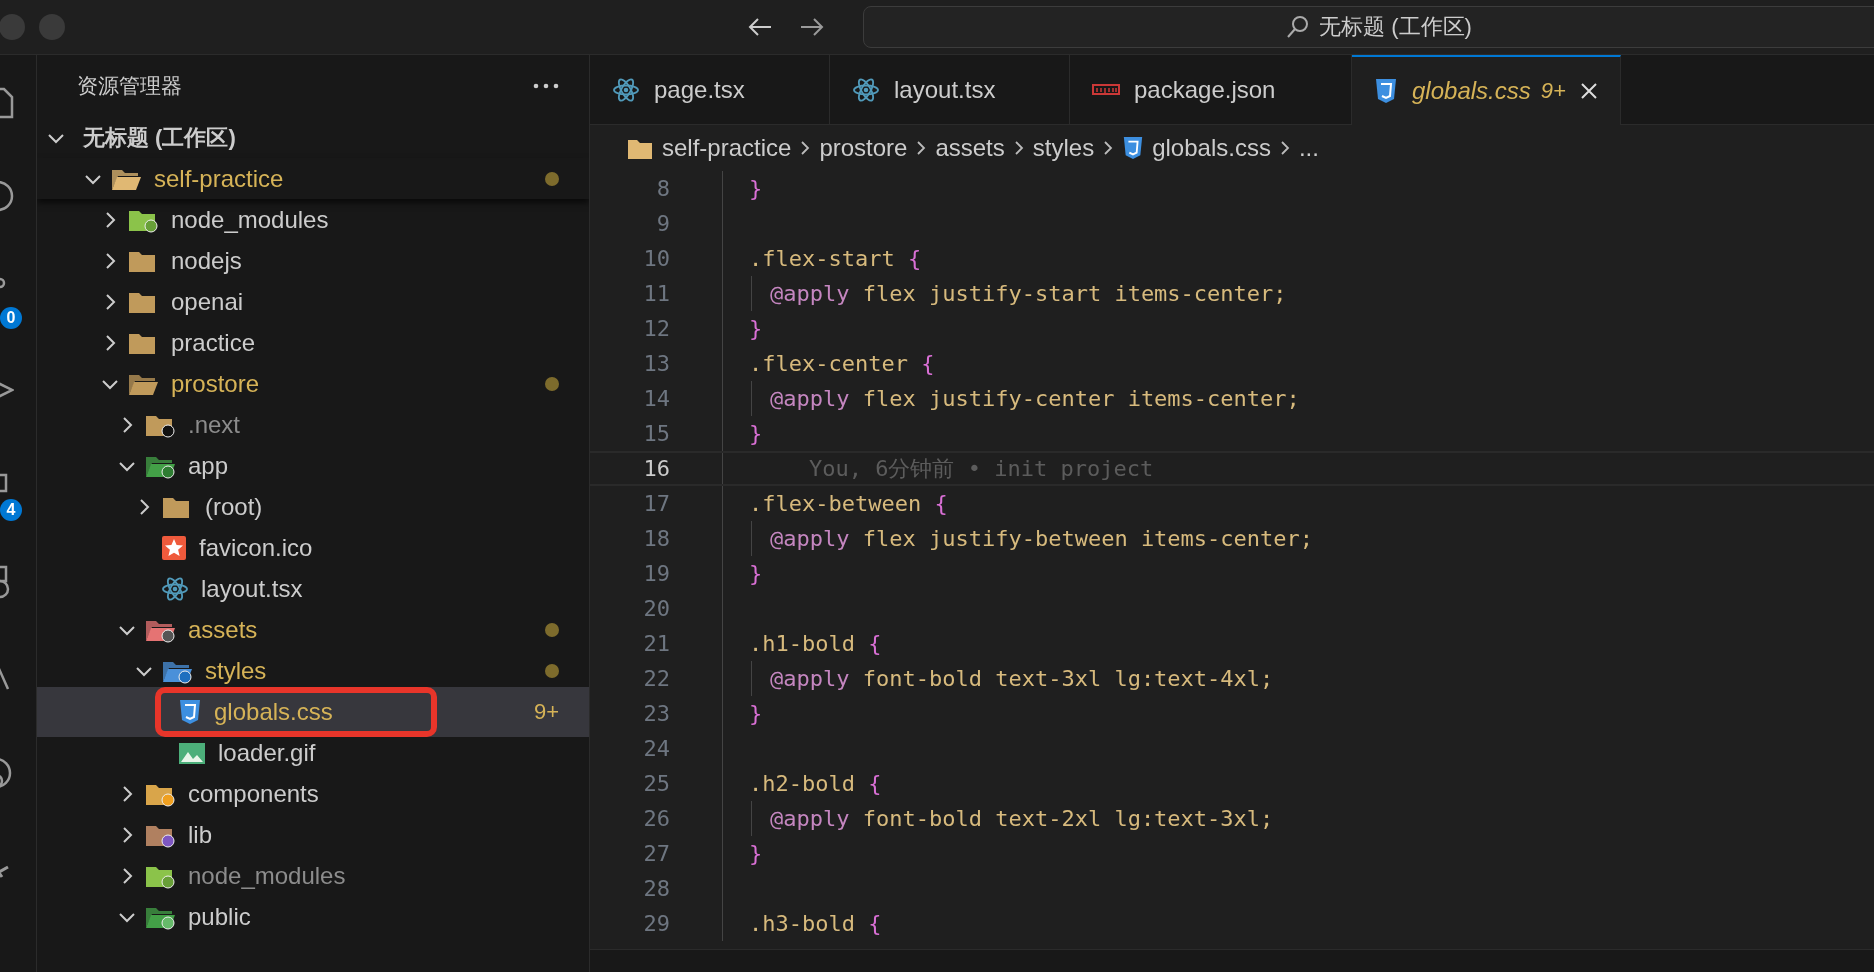  I want to click on folder-item: components, so click(313, 793).